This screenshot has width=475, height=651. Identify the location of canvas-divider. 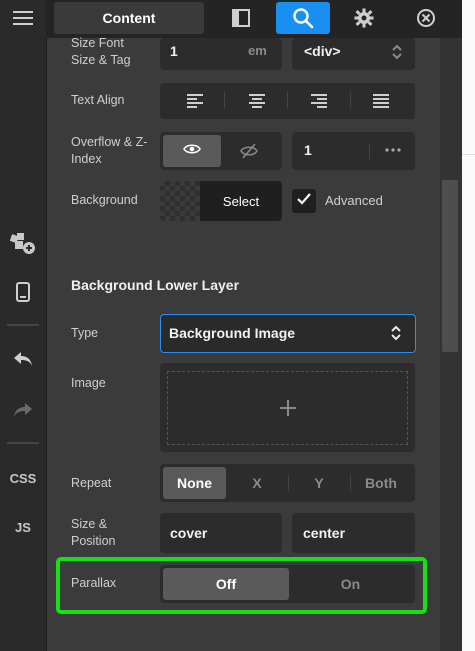
(468, 154).